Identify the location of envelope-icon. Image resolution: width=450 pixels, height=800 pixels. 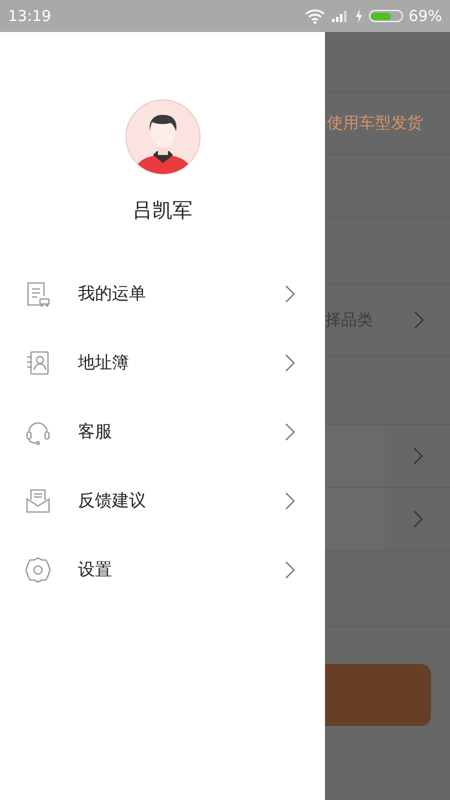
(38, 500).